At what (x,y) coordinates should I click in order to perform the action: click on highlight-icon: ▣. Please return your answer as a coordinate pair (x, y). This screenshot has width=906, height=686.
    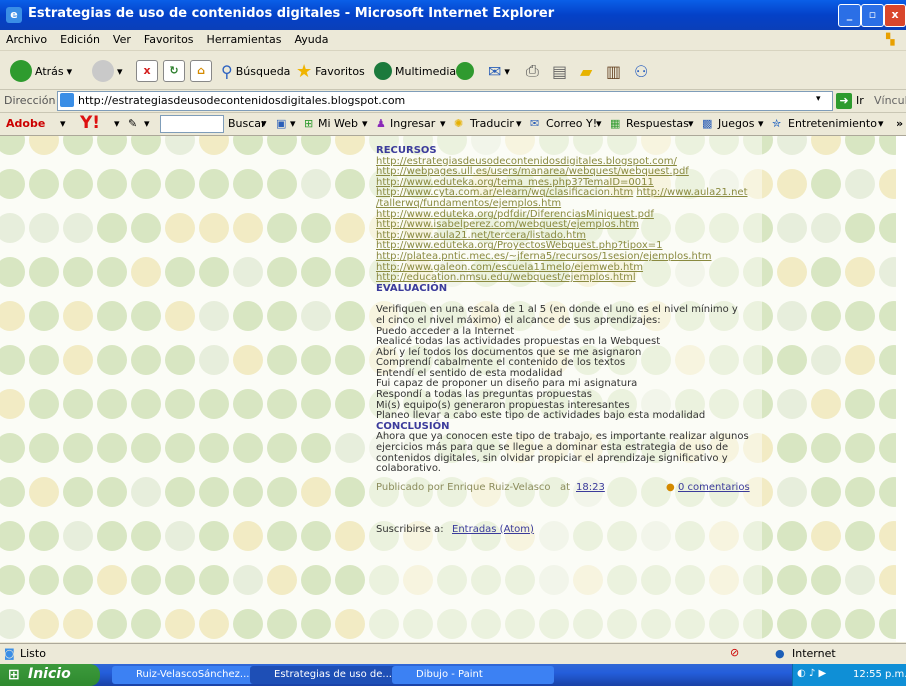
    Looking at the image, I should click on (281, 123).